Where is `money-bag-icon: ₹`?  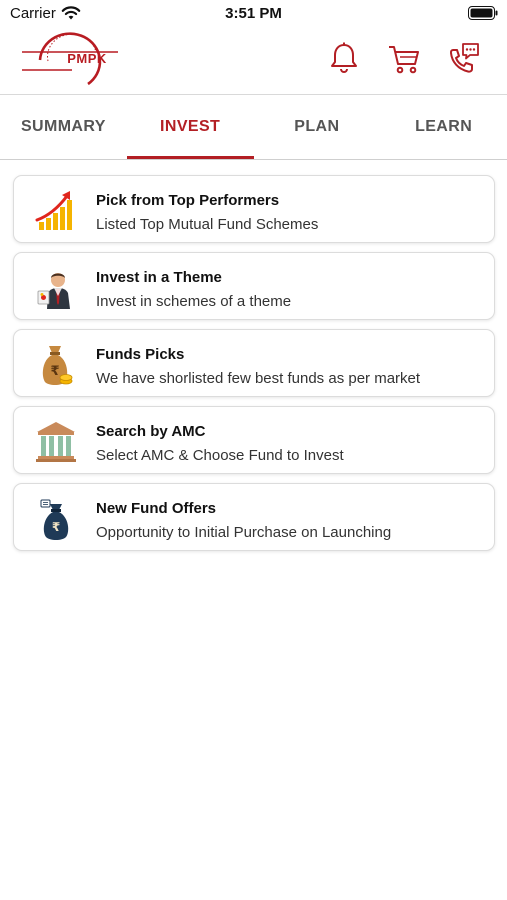
money-bag-icon: ₹ is located at coordinates (56, 364).